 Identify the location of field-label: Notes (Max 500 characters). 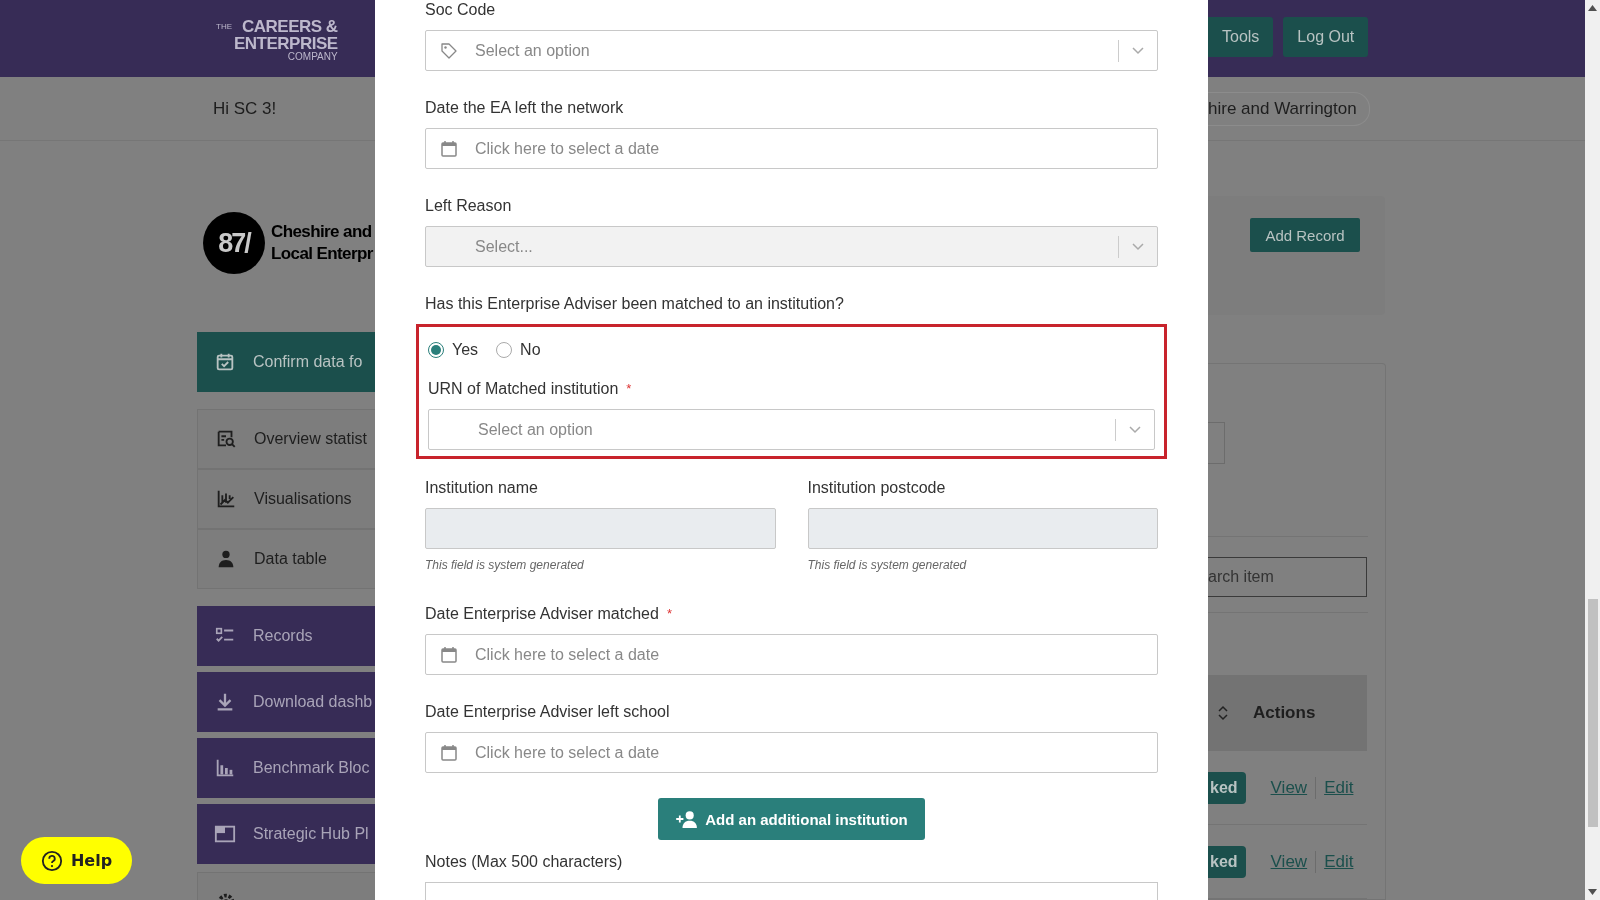
(524, 861).